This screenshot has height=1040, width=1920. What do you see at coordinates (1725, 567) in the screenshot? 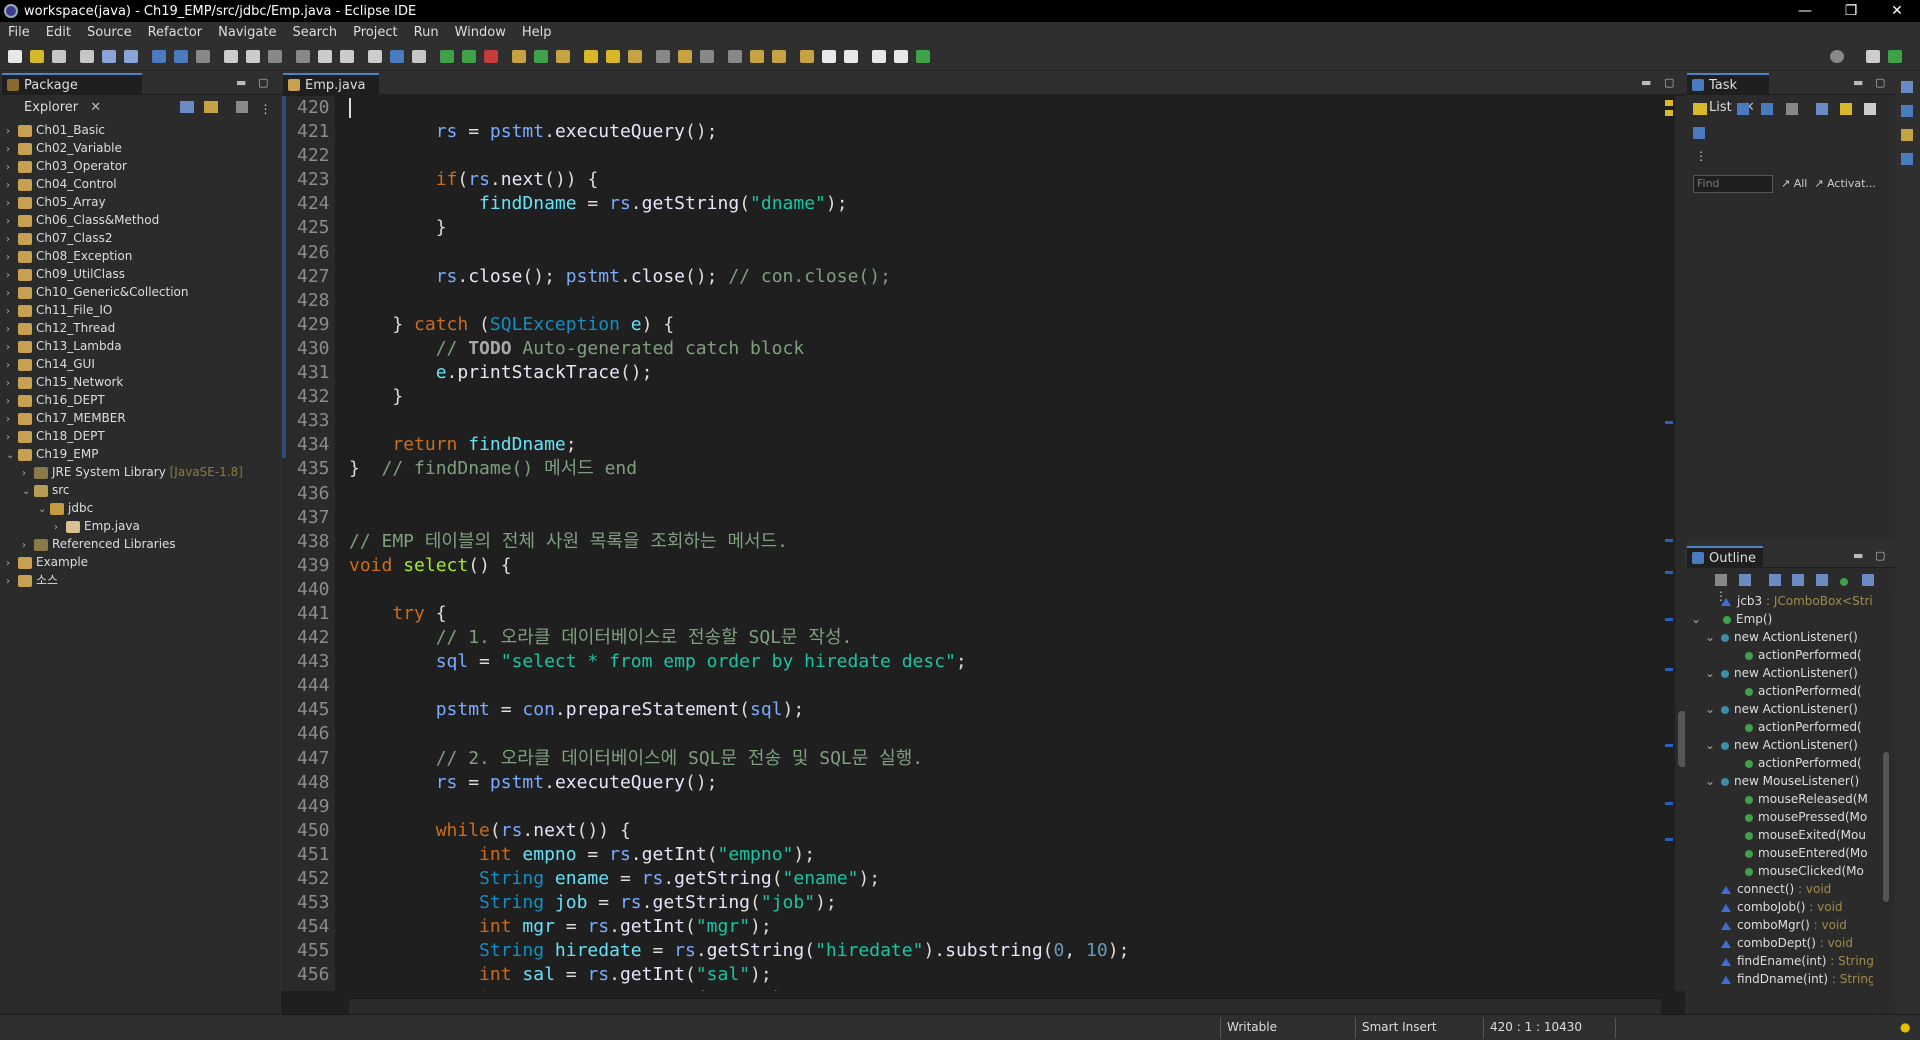
I see `tab-outline: Outline ✕` at bounding box center [1725, 567].